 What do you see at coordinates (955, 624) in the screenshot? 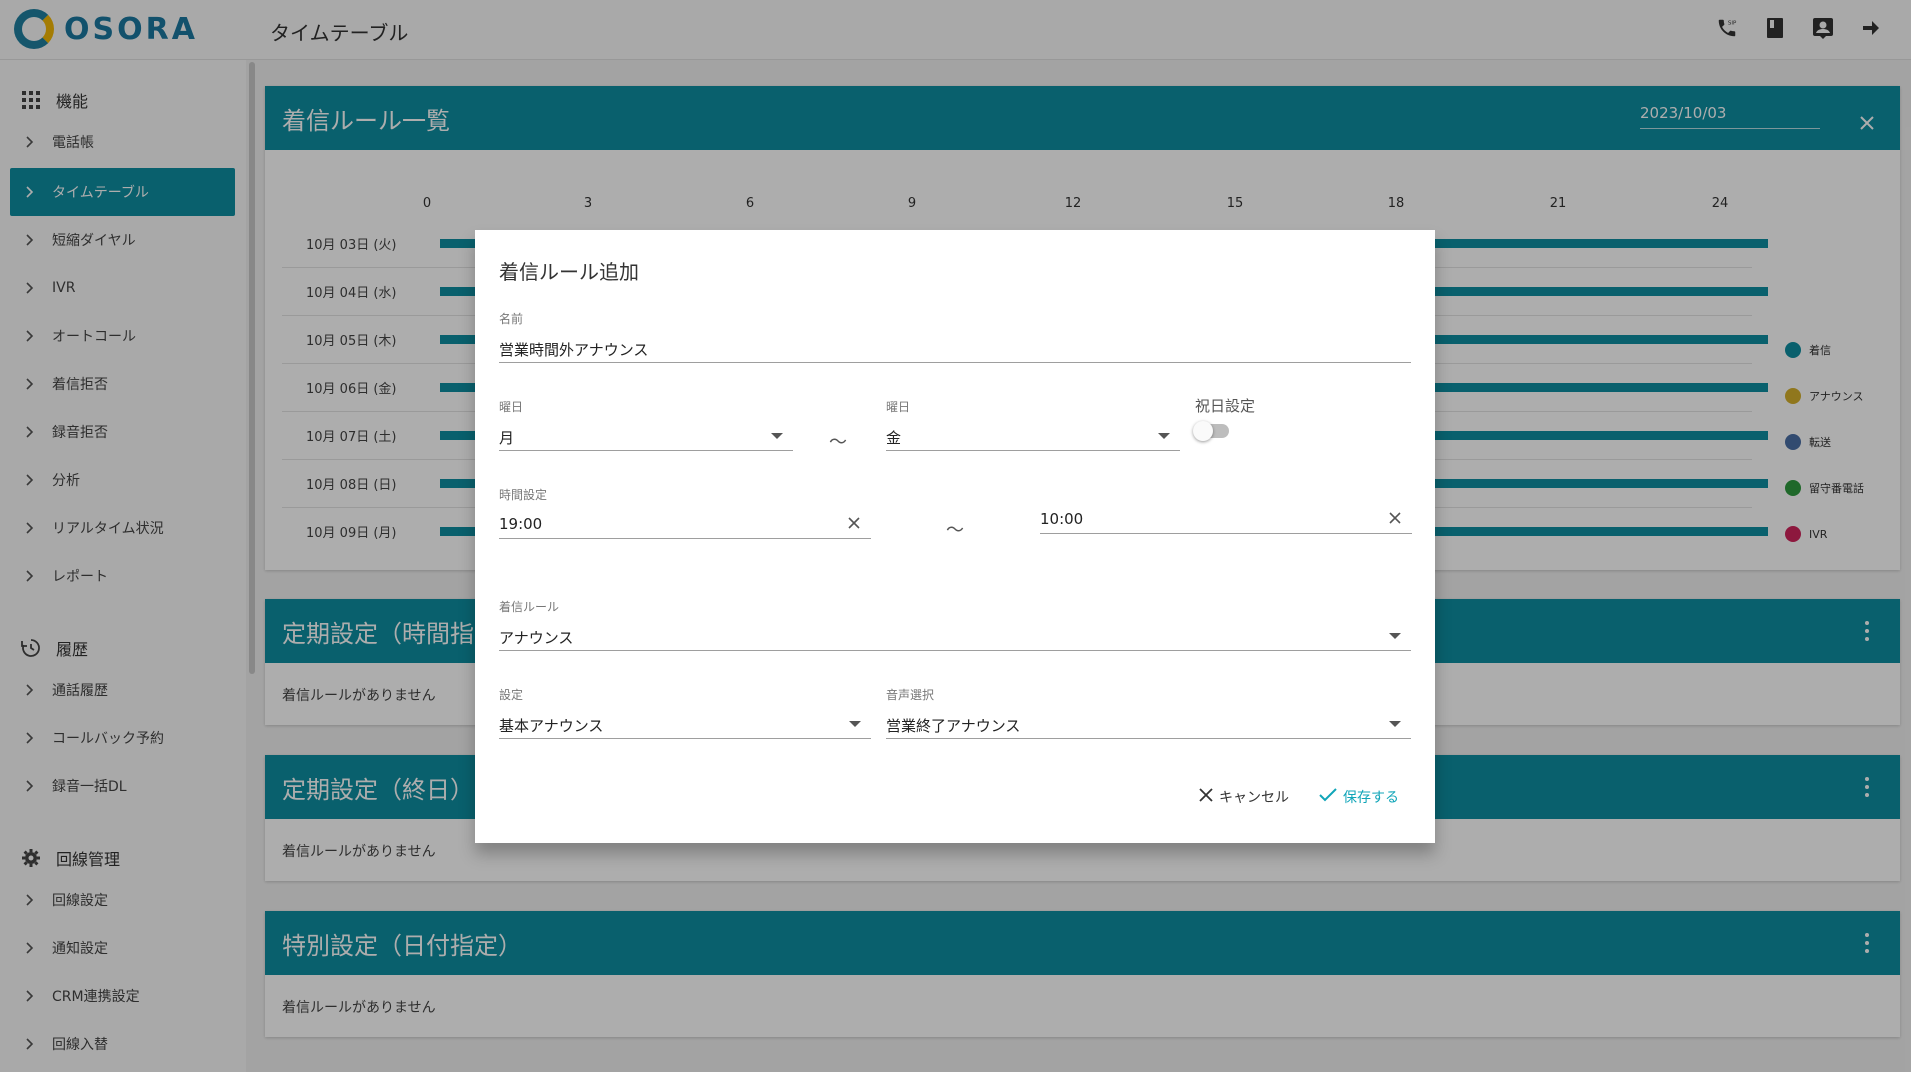
I see `rule-type-select: 着信ルール アナウンス` at bounding box center [955, 624].